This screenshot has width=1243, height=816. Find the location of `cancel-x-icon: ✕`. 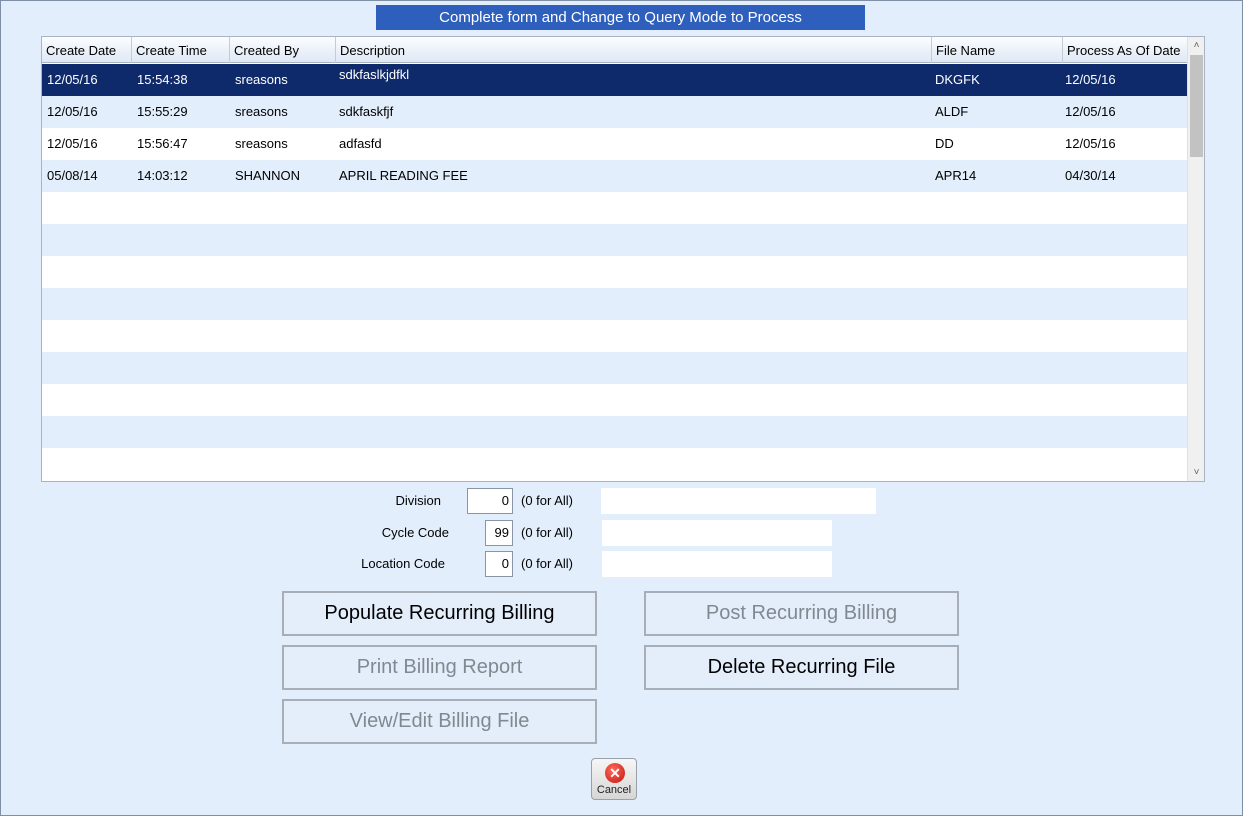

cancel-x-icon: ✕ is located at coordinates (615, 773).